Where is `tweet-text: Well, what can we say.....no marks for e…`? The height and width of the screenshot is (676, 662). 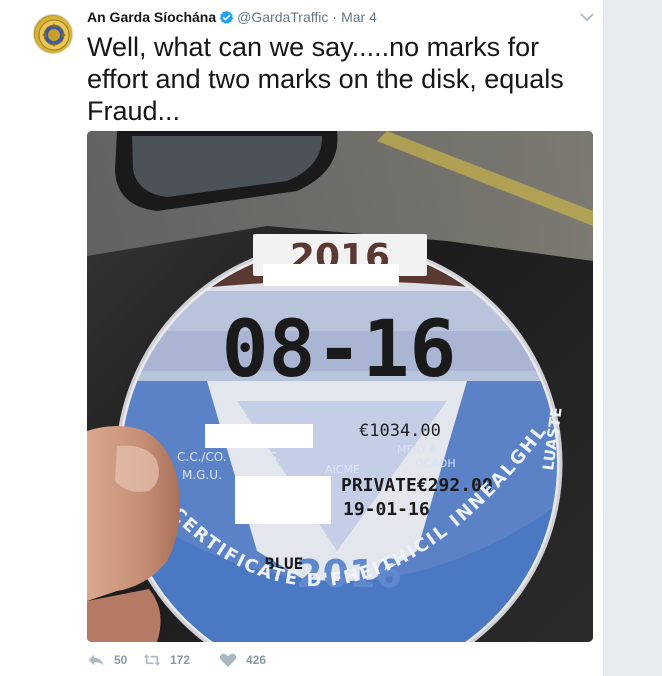 tweet-text: Well, what can we say.....no marks for e… is located at coordinates (325, 79).